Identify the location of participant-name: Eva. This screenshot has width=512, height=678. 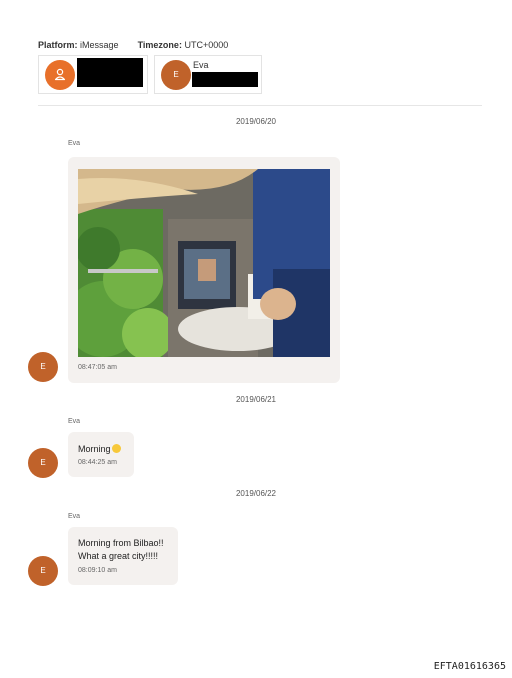
(201, 65).